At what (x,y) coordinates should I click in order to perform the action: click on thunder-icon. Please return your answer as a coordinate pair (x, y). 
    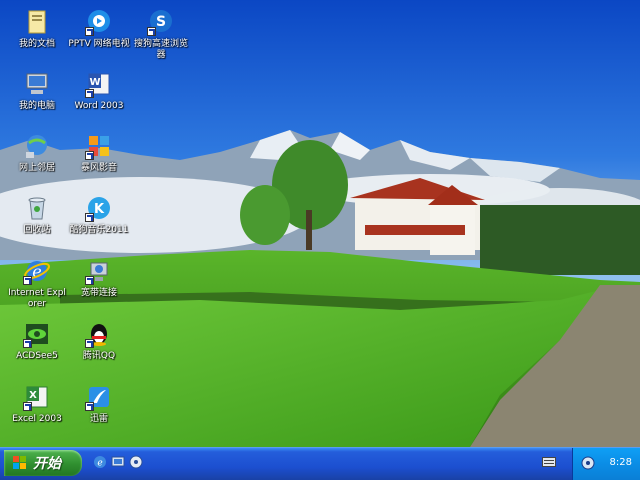
    Looking at the image, I should click on (99, 397).